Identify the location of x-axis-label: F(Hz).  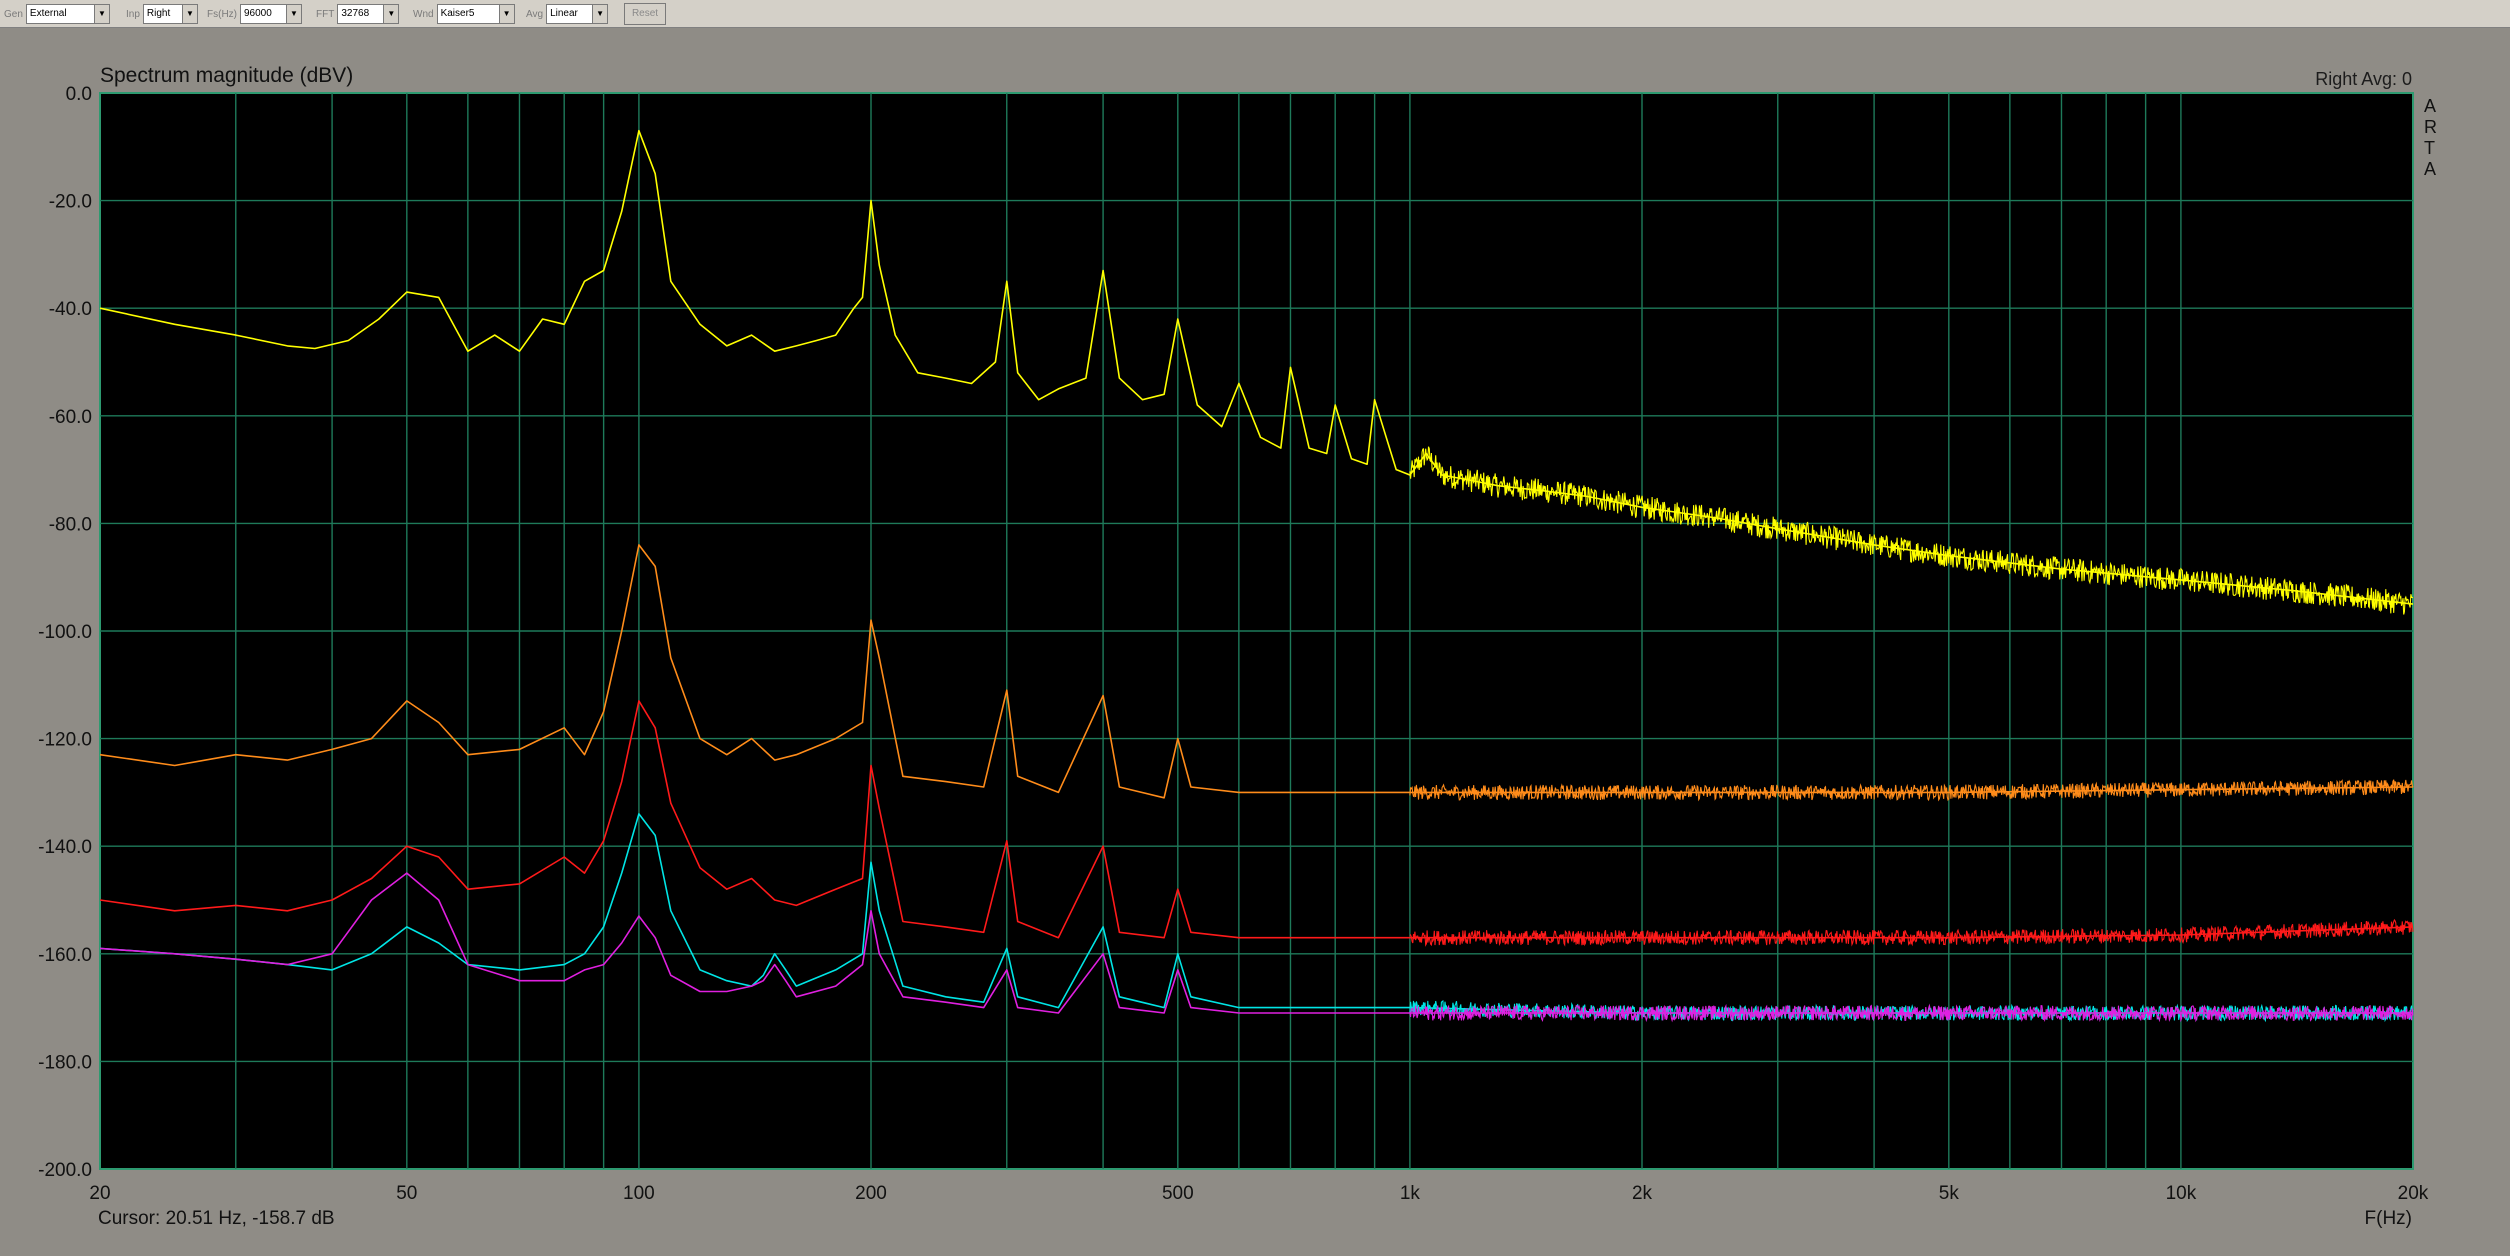
(2388, 1218).